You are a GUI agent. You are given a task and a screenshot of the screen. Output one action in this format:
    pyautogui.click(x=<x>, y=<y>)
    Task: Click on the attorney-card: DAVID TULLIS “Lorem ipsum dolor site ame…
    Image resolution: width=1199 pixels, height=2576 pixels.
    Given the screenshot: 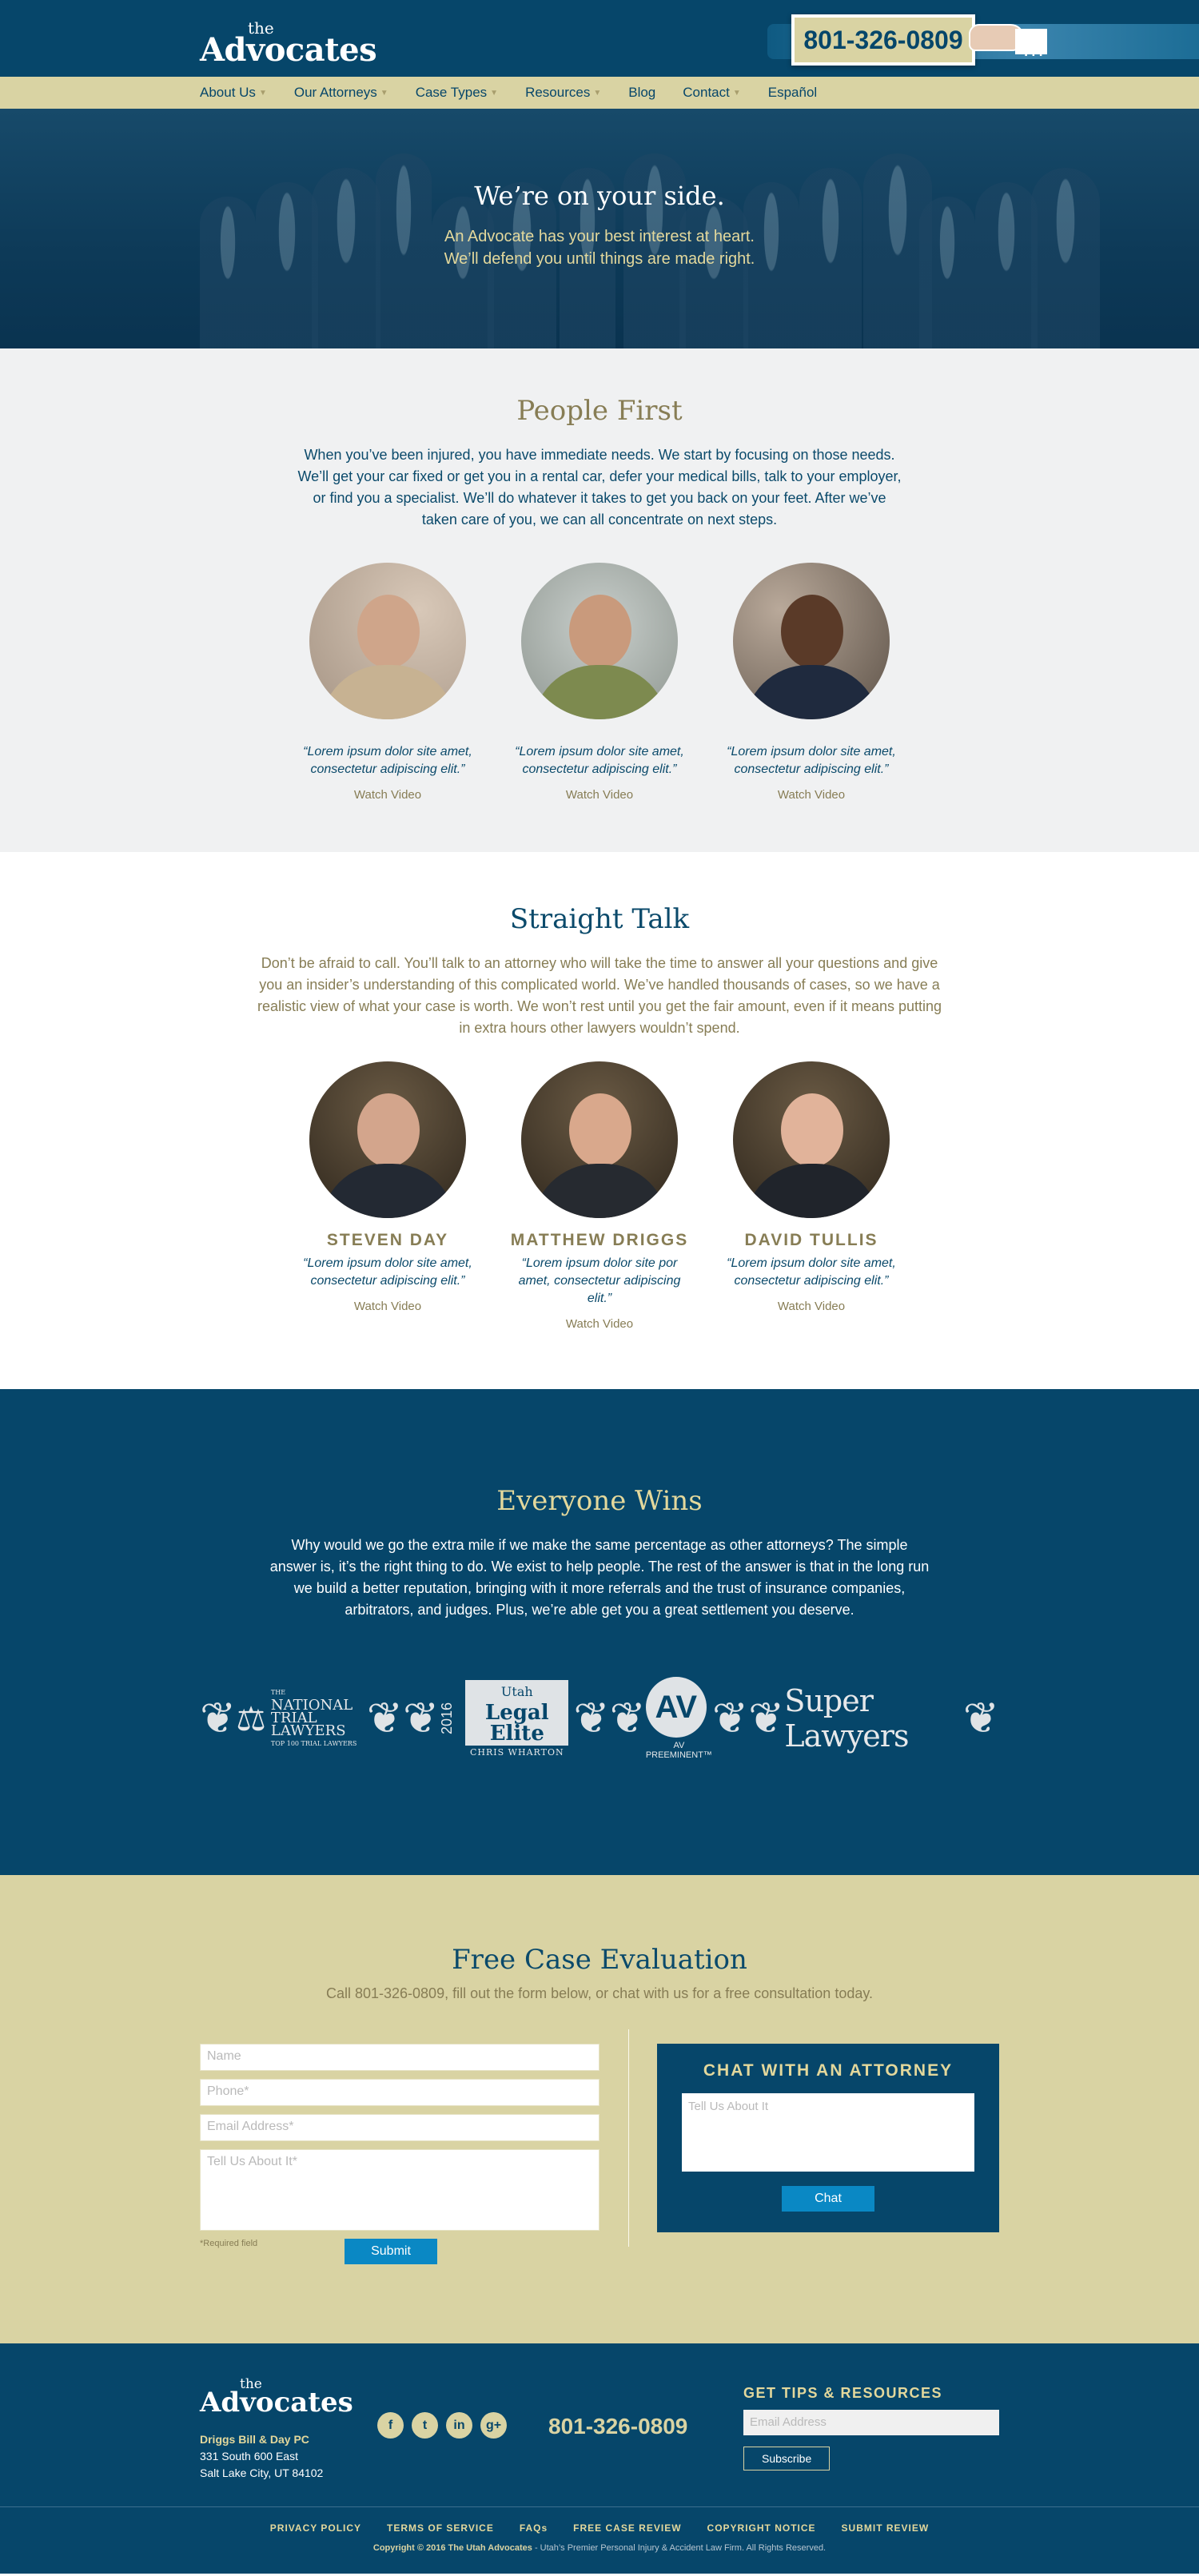 What is the action you would take?
    pyautogui.click(x=811, y=1196)
    